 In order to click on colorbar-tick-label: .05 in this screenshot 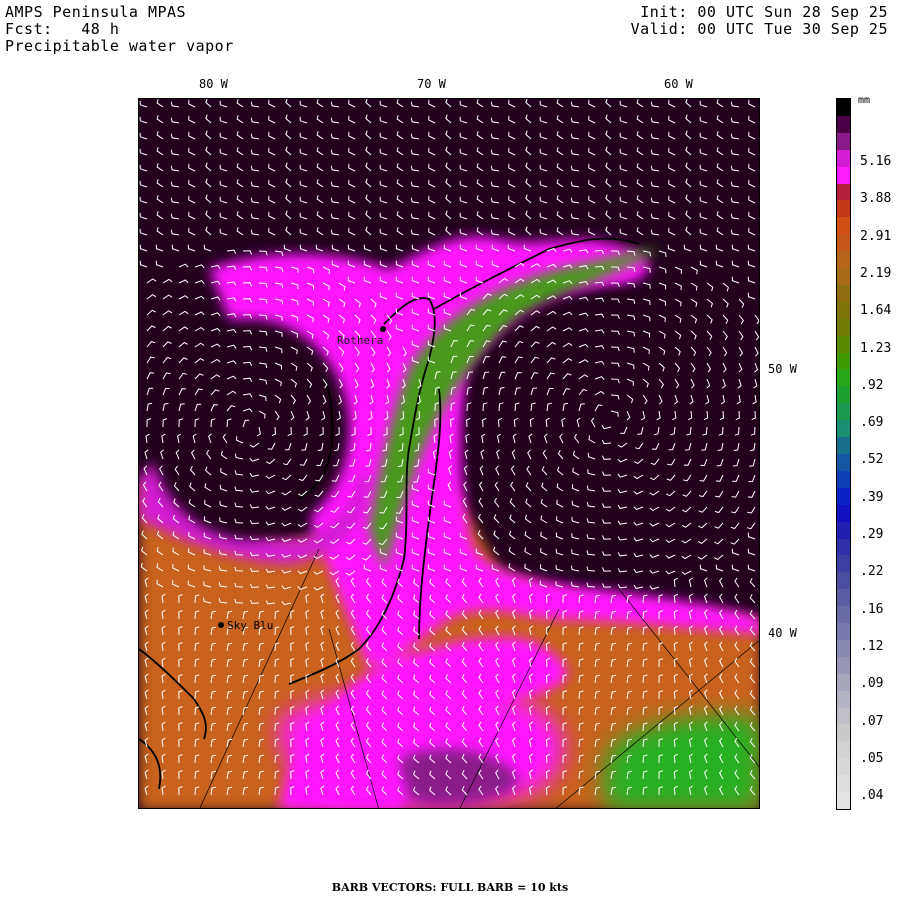, I will do `click(872, 758)`.